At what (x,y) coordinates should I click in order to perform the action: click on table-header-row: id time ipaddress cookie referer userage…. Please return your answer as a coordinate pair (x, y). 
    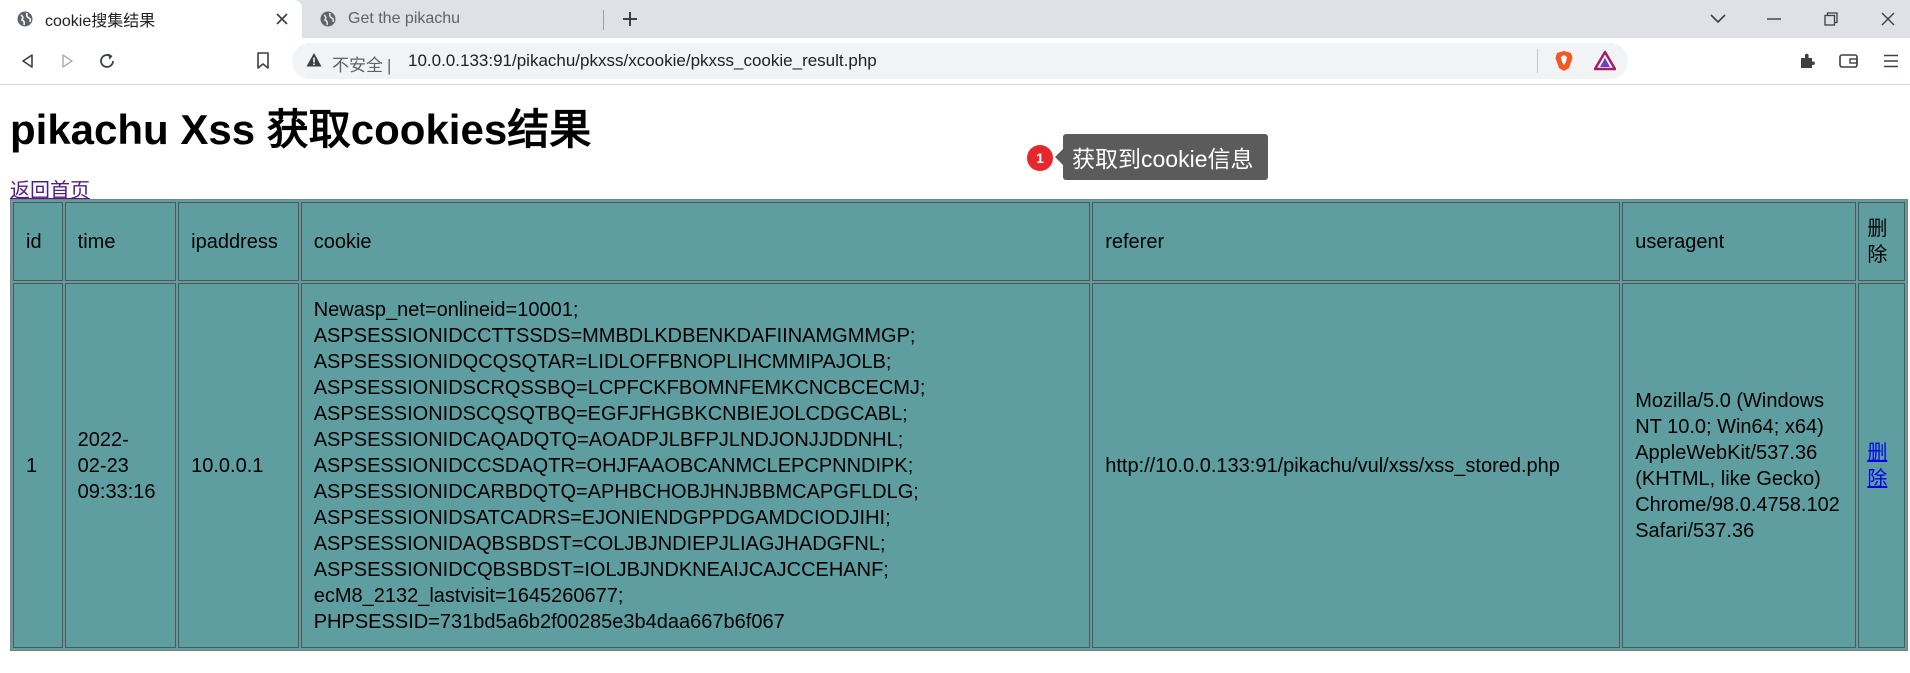
    Looking at the image, I should click on (959, 241).